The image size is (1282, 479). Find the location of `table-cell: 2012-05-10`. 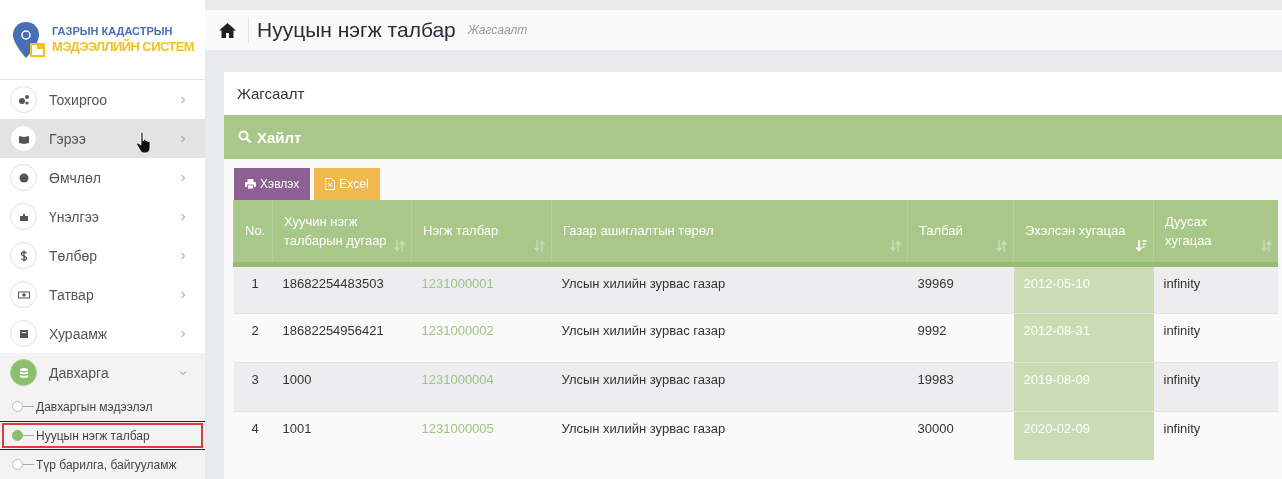

table-cell: 2012-05-10 is located at coordinates (1083, 288).